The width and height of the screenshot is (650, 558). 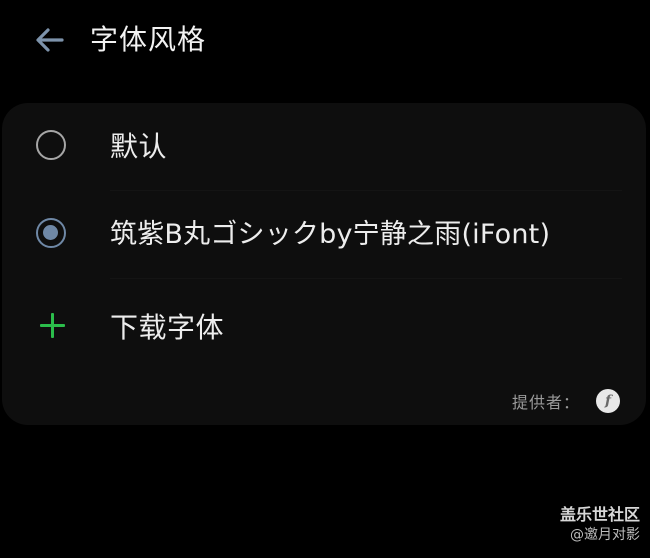 What do you see at coordinates (545, 402) in the screenshot?
I see `provider-label: 提供者：` at bounding box center [545, 402].